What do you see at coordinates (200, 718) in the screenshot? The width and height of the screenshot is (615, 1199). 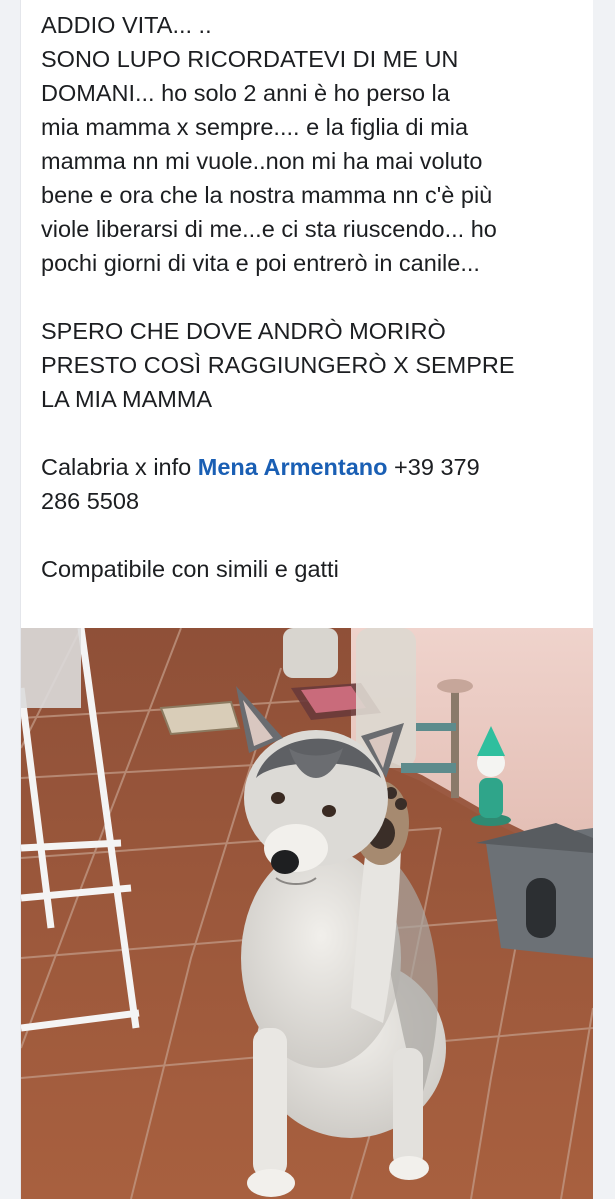 I see `rug` at bounding box center [200, 718].